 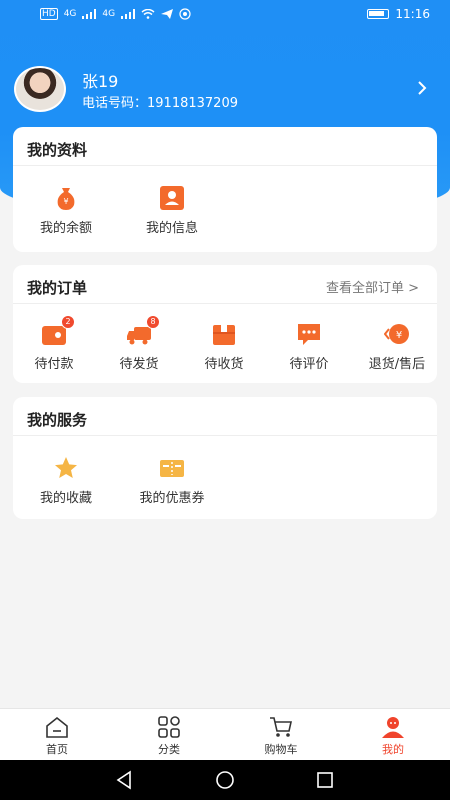 I want to click on coupon-icon, so click(x=172, y=468).